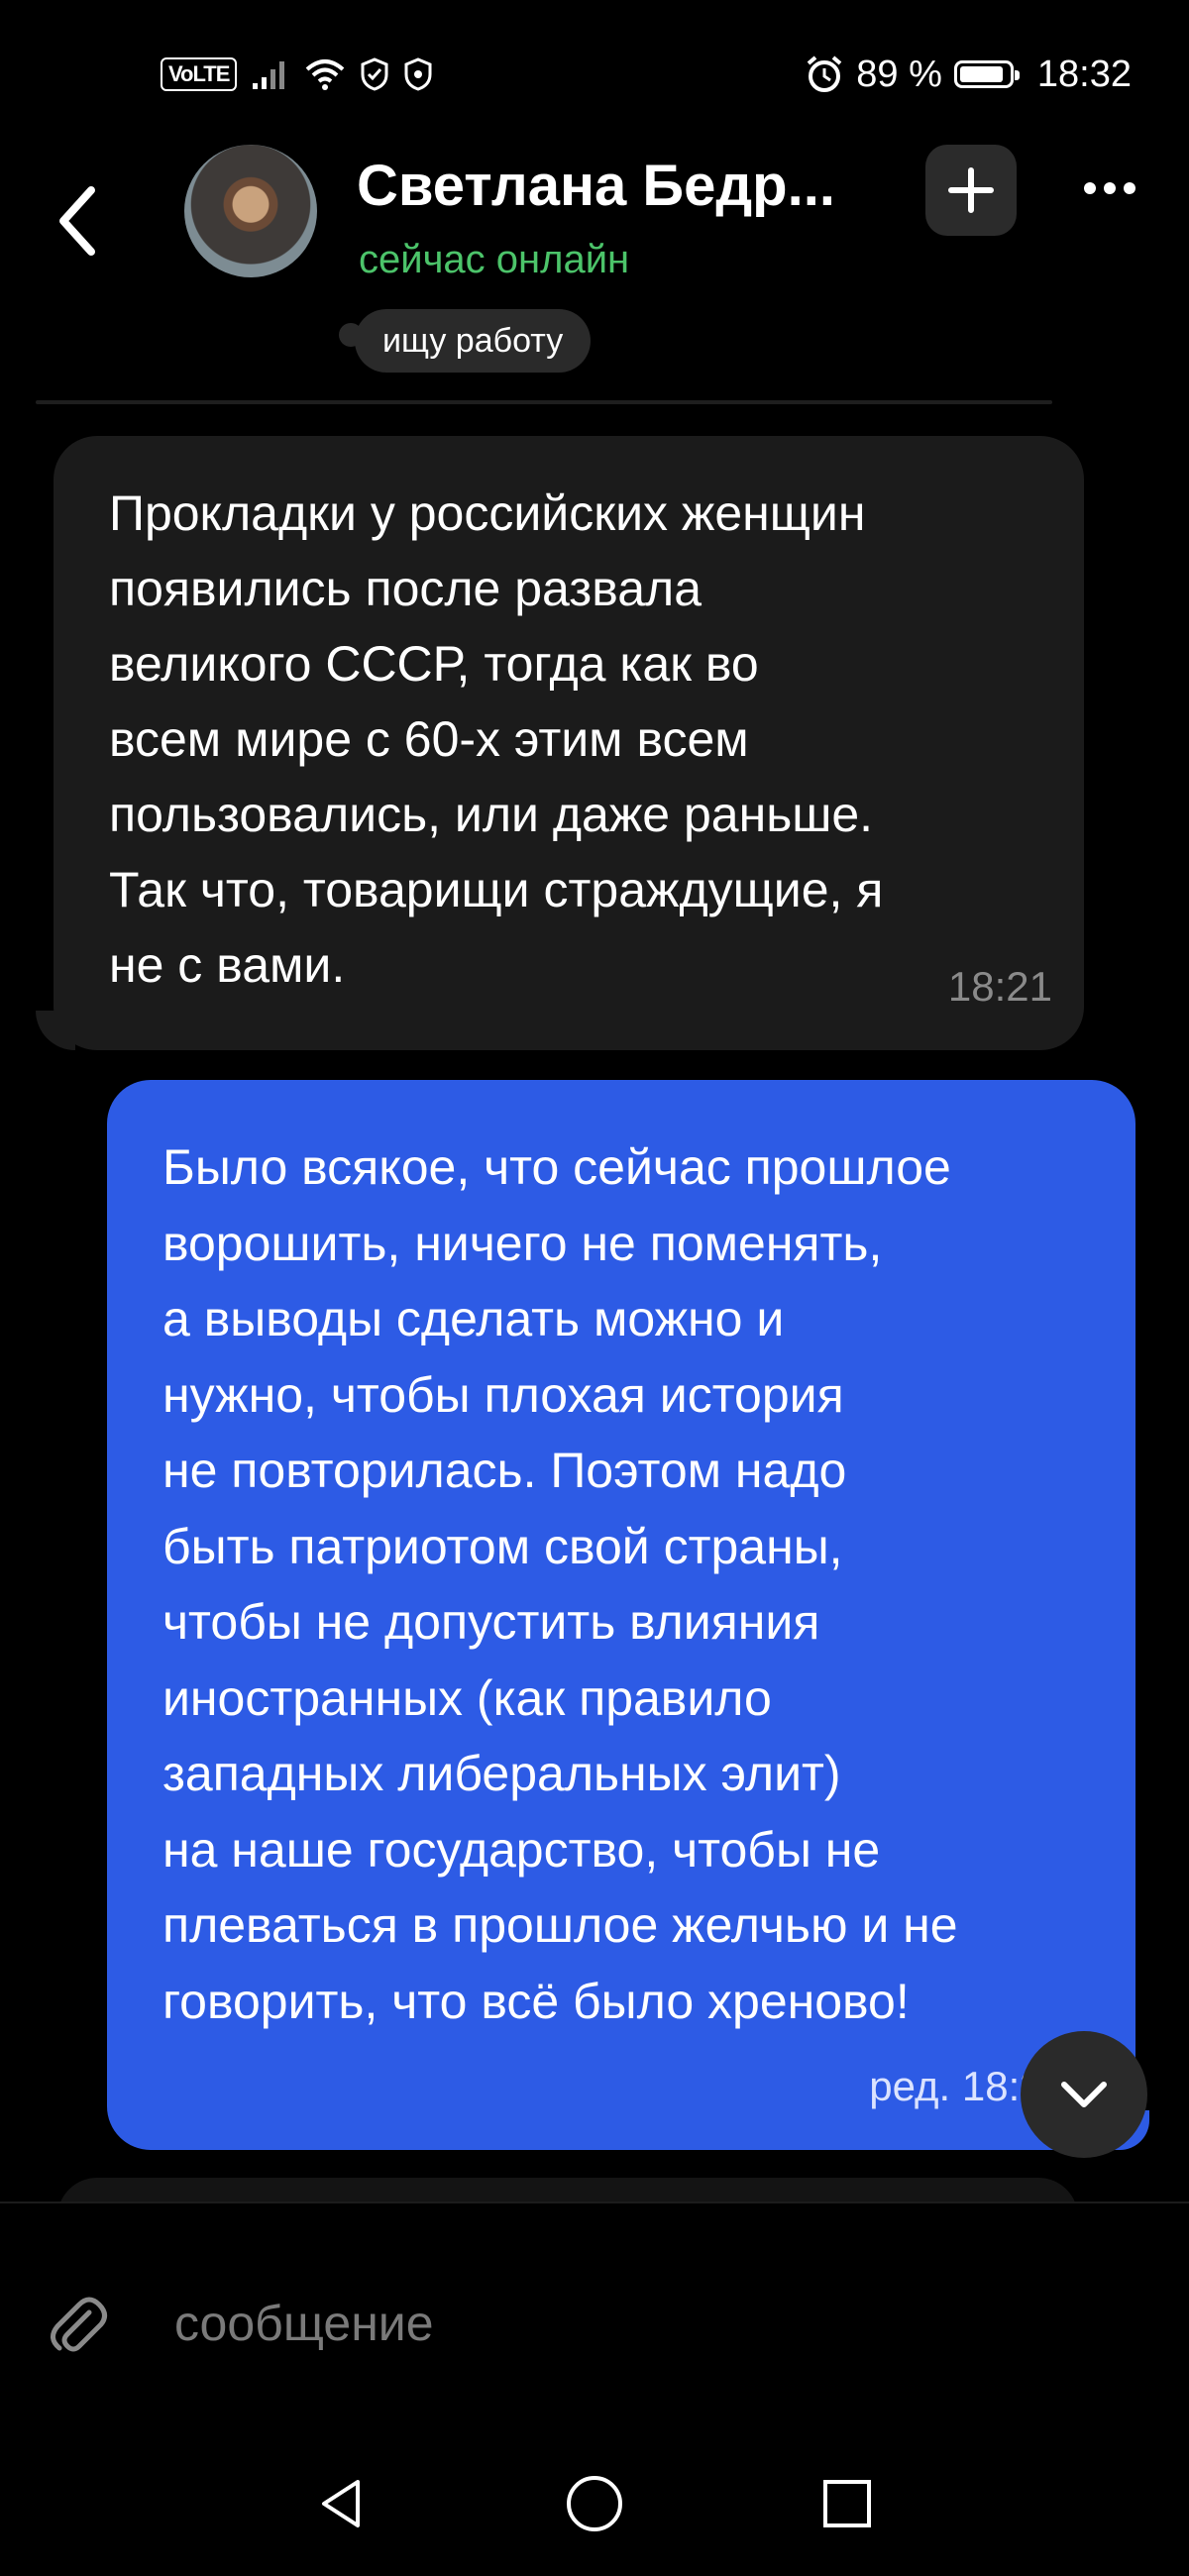  What do you see at coordinates (1084, 74) in the screenshot?
I see `clock: 18:32` at bounding box center [1084, 74].